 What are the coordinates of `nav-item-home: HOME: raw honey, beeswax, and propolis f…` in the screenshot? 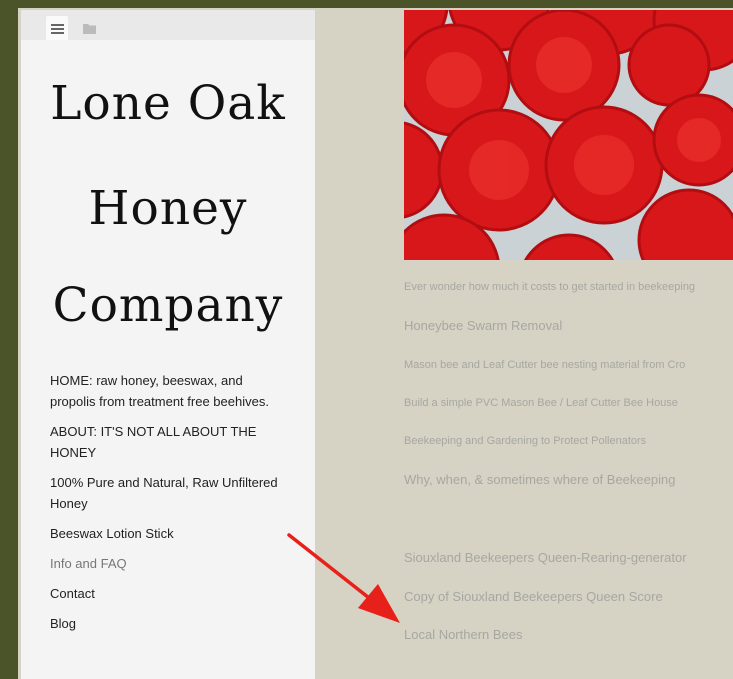 It's located at (170, 391).